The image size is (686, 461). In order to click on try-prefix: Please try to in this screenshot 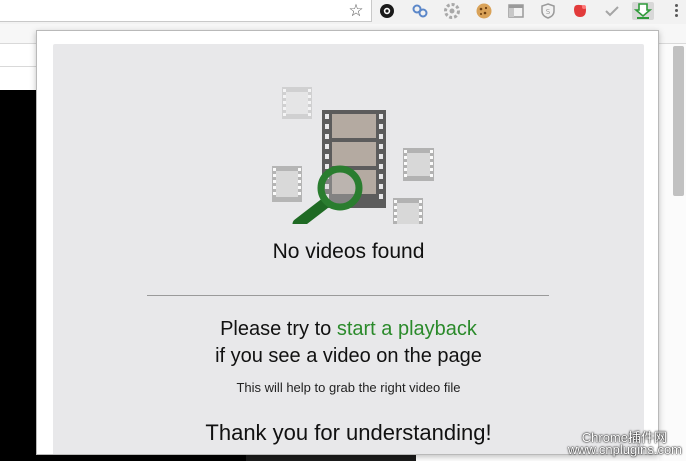, I will do `click(278, 329)`.